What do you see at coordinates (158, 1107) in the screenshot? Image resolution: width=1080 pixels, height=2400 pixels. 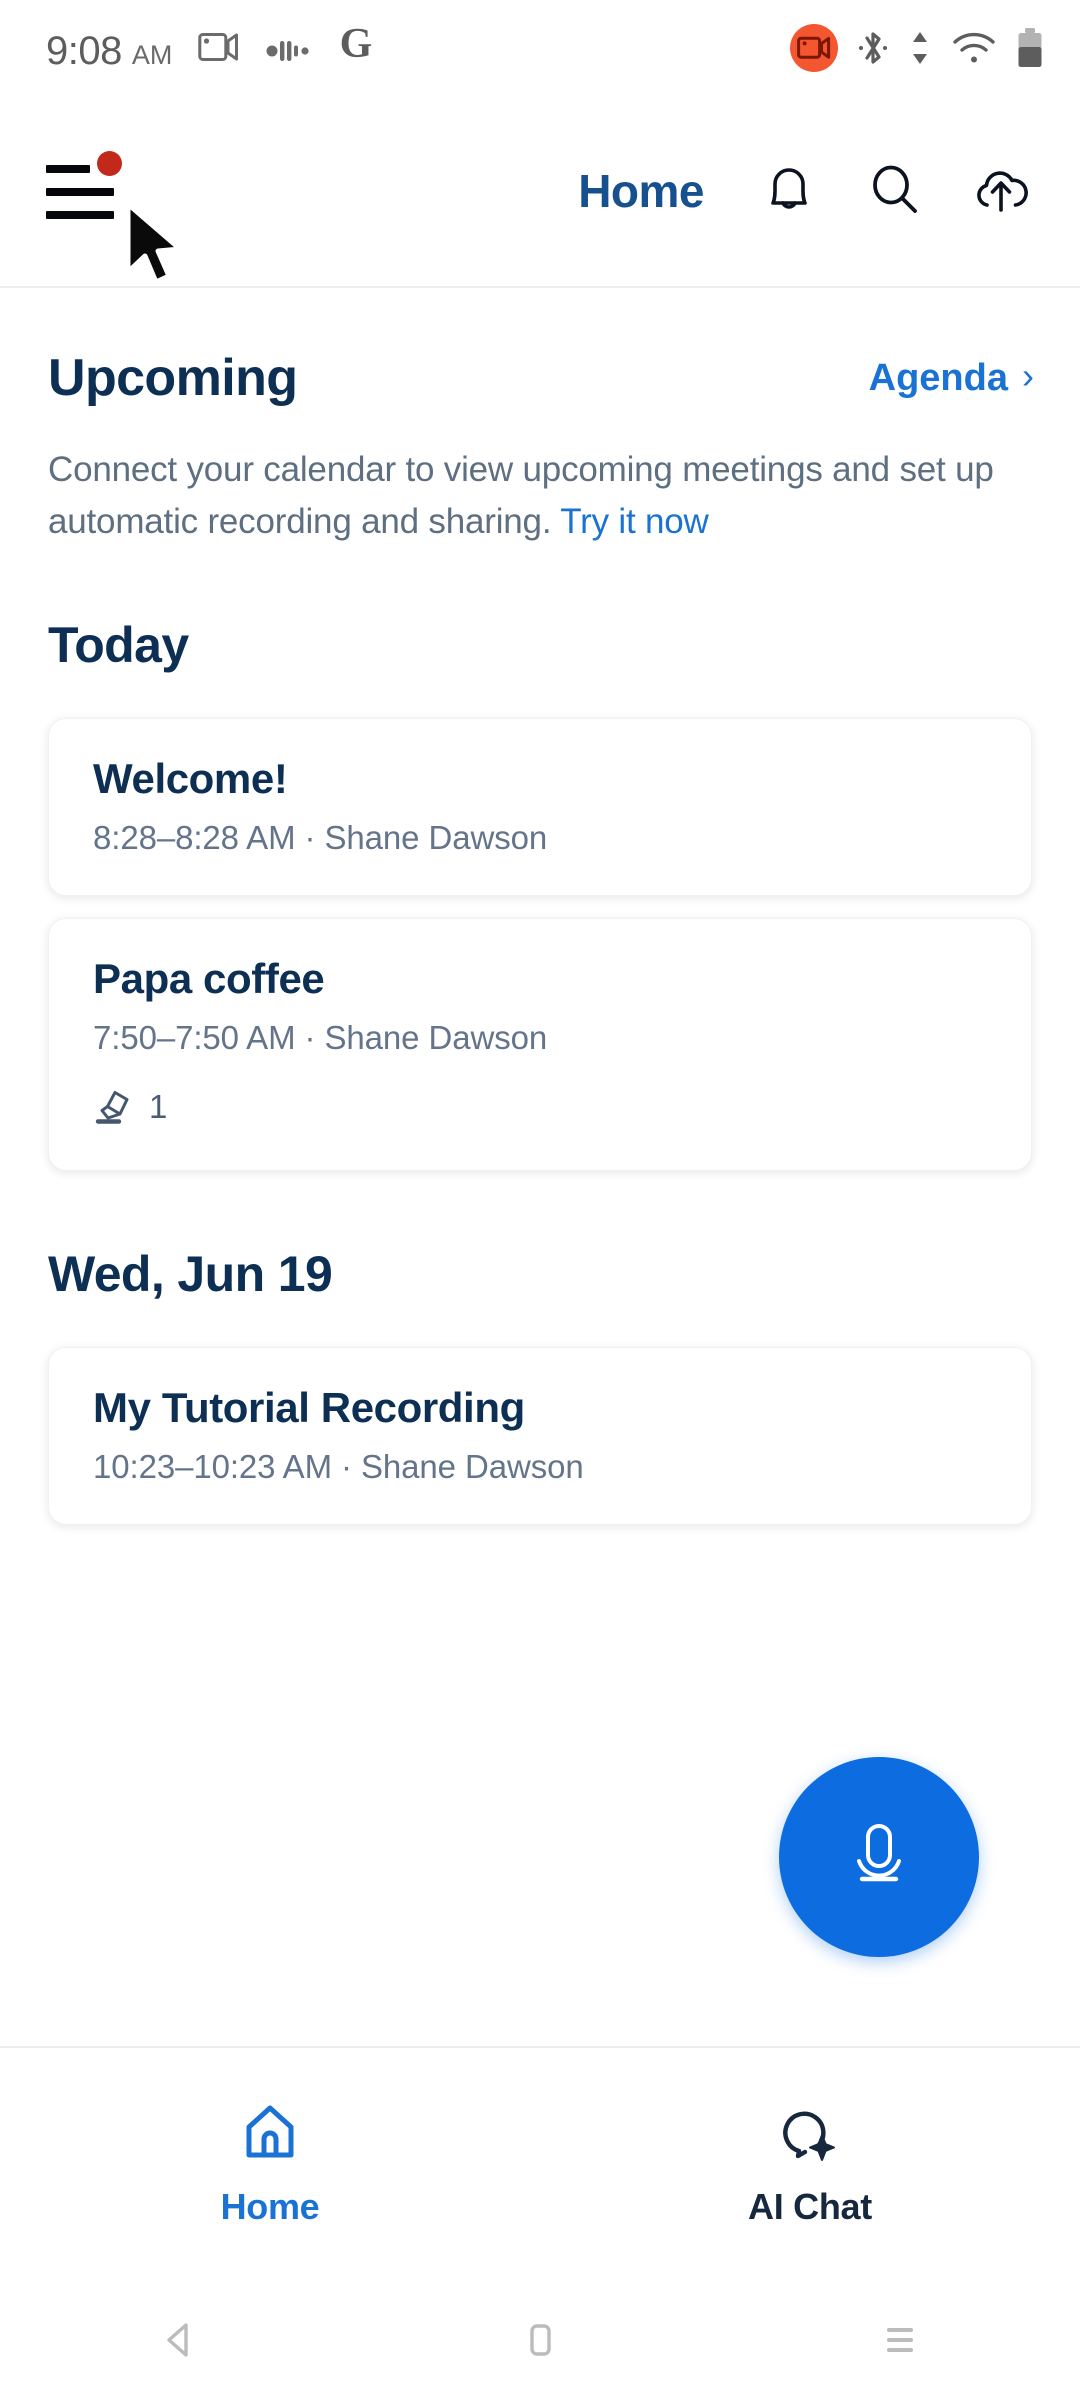 I see `annotation-count: 1` at bounding box center [158, 1107].